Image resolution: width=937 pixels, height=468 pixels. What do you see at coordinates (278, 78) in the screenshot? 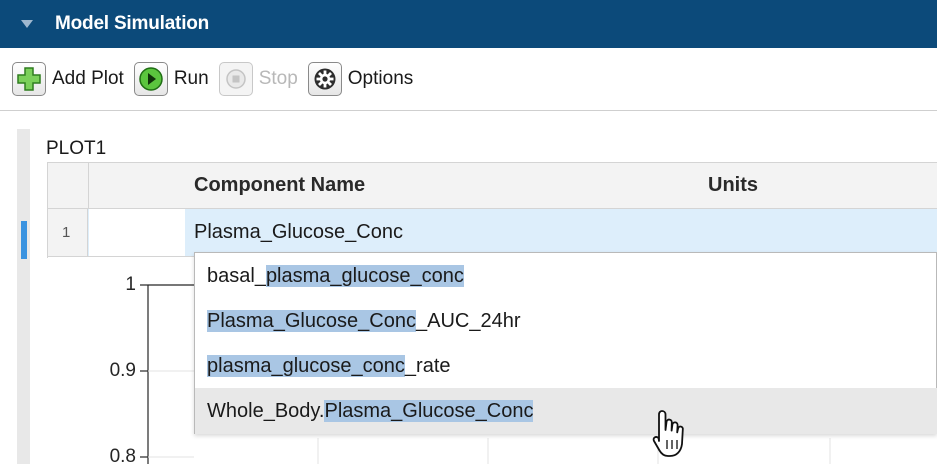
I see `stop-label: Stop` at bounding box center [278, 78].